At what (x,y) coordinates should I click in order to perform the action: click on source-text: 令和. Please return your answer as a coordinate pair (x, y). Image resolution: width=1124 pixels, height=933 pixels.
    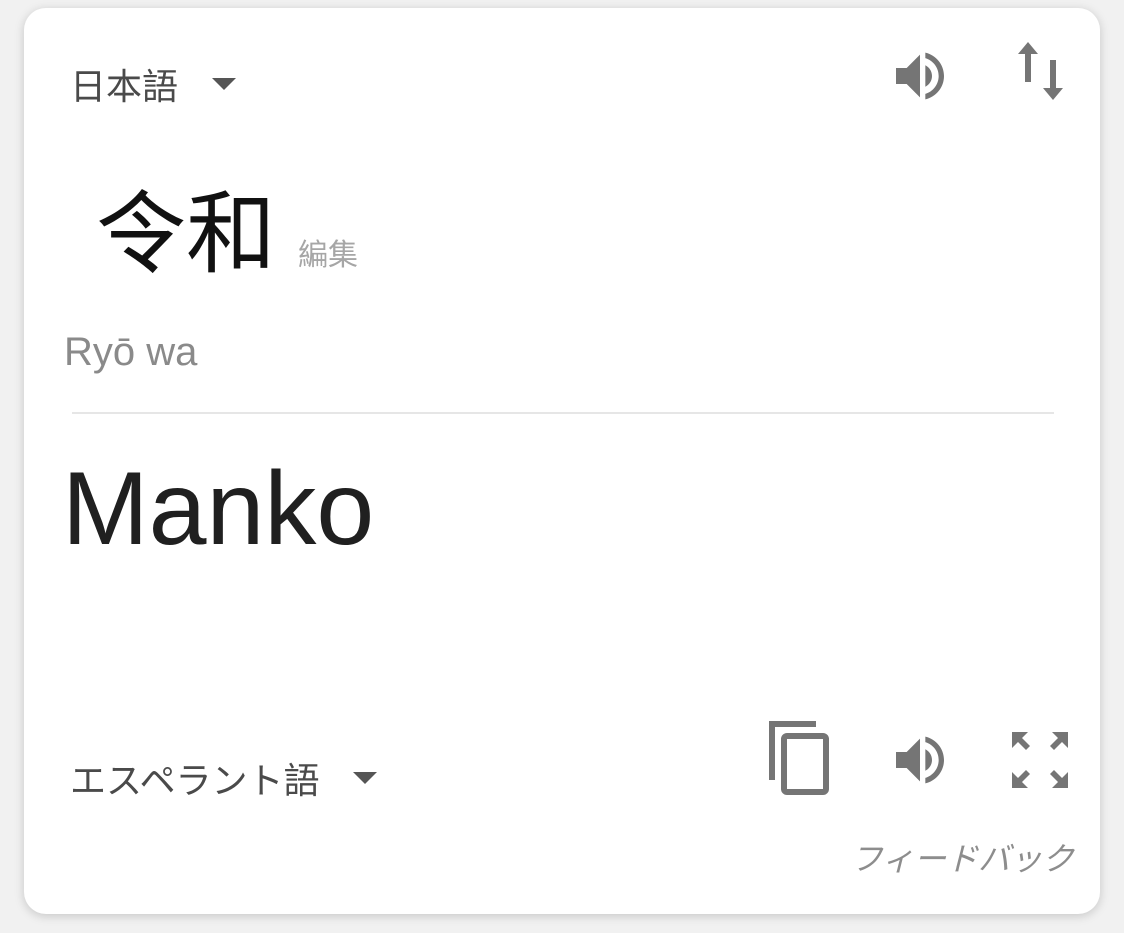
    Looking at the image, I should click on (186, 234).